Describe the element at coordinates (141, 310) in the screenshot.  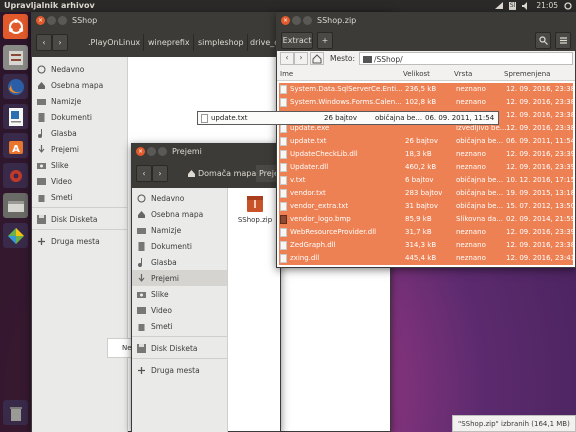
I see `film-icon` at that location.